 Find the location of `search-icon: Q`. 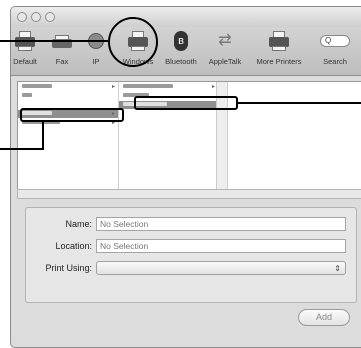

search-icon: Q is located at coordinates (335, 42).